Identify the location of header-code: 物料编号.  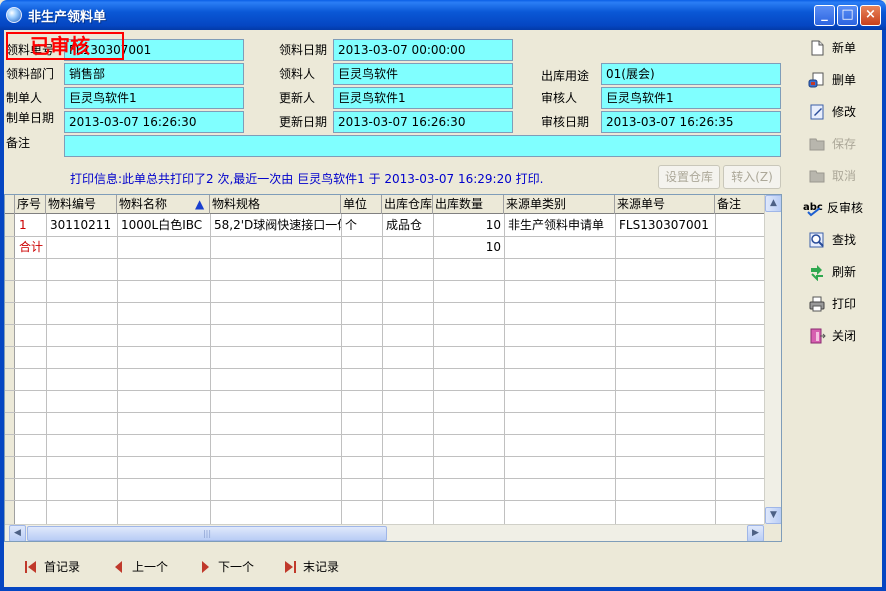
(81, 204).